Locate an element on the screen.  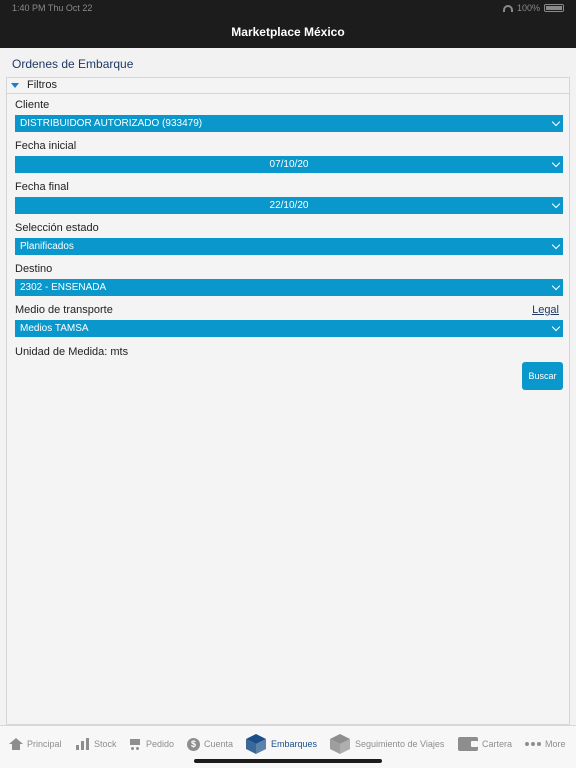
tab-more: More is located at coordinates (545, 744).